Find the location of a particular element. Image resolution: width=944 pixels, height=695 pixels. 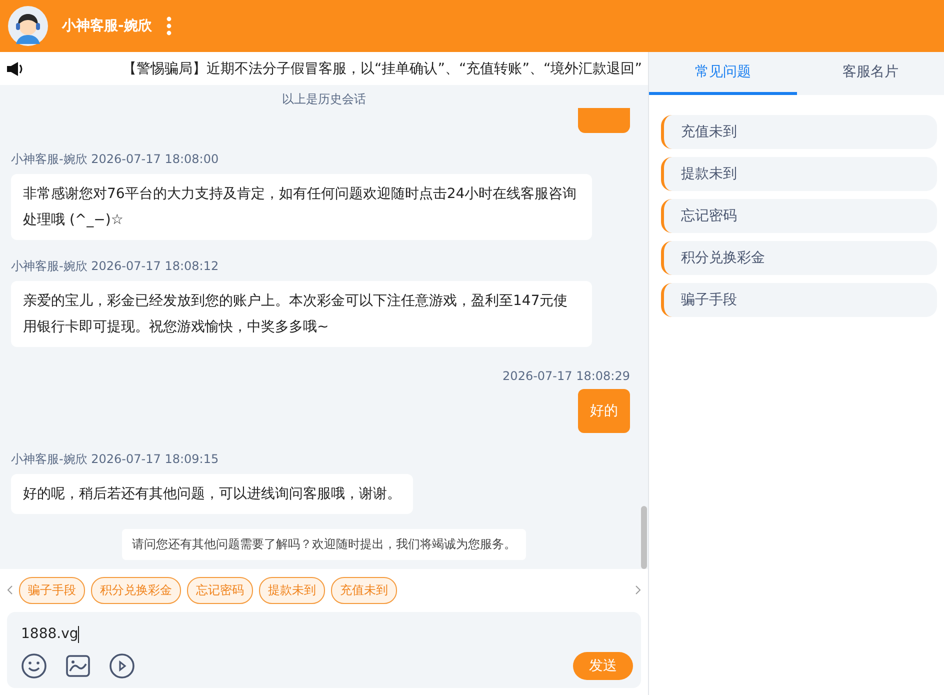

message-meta: 小神客服-婉欣 2026-07-17 18:08:00 is located at coordinates (115, 159).